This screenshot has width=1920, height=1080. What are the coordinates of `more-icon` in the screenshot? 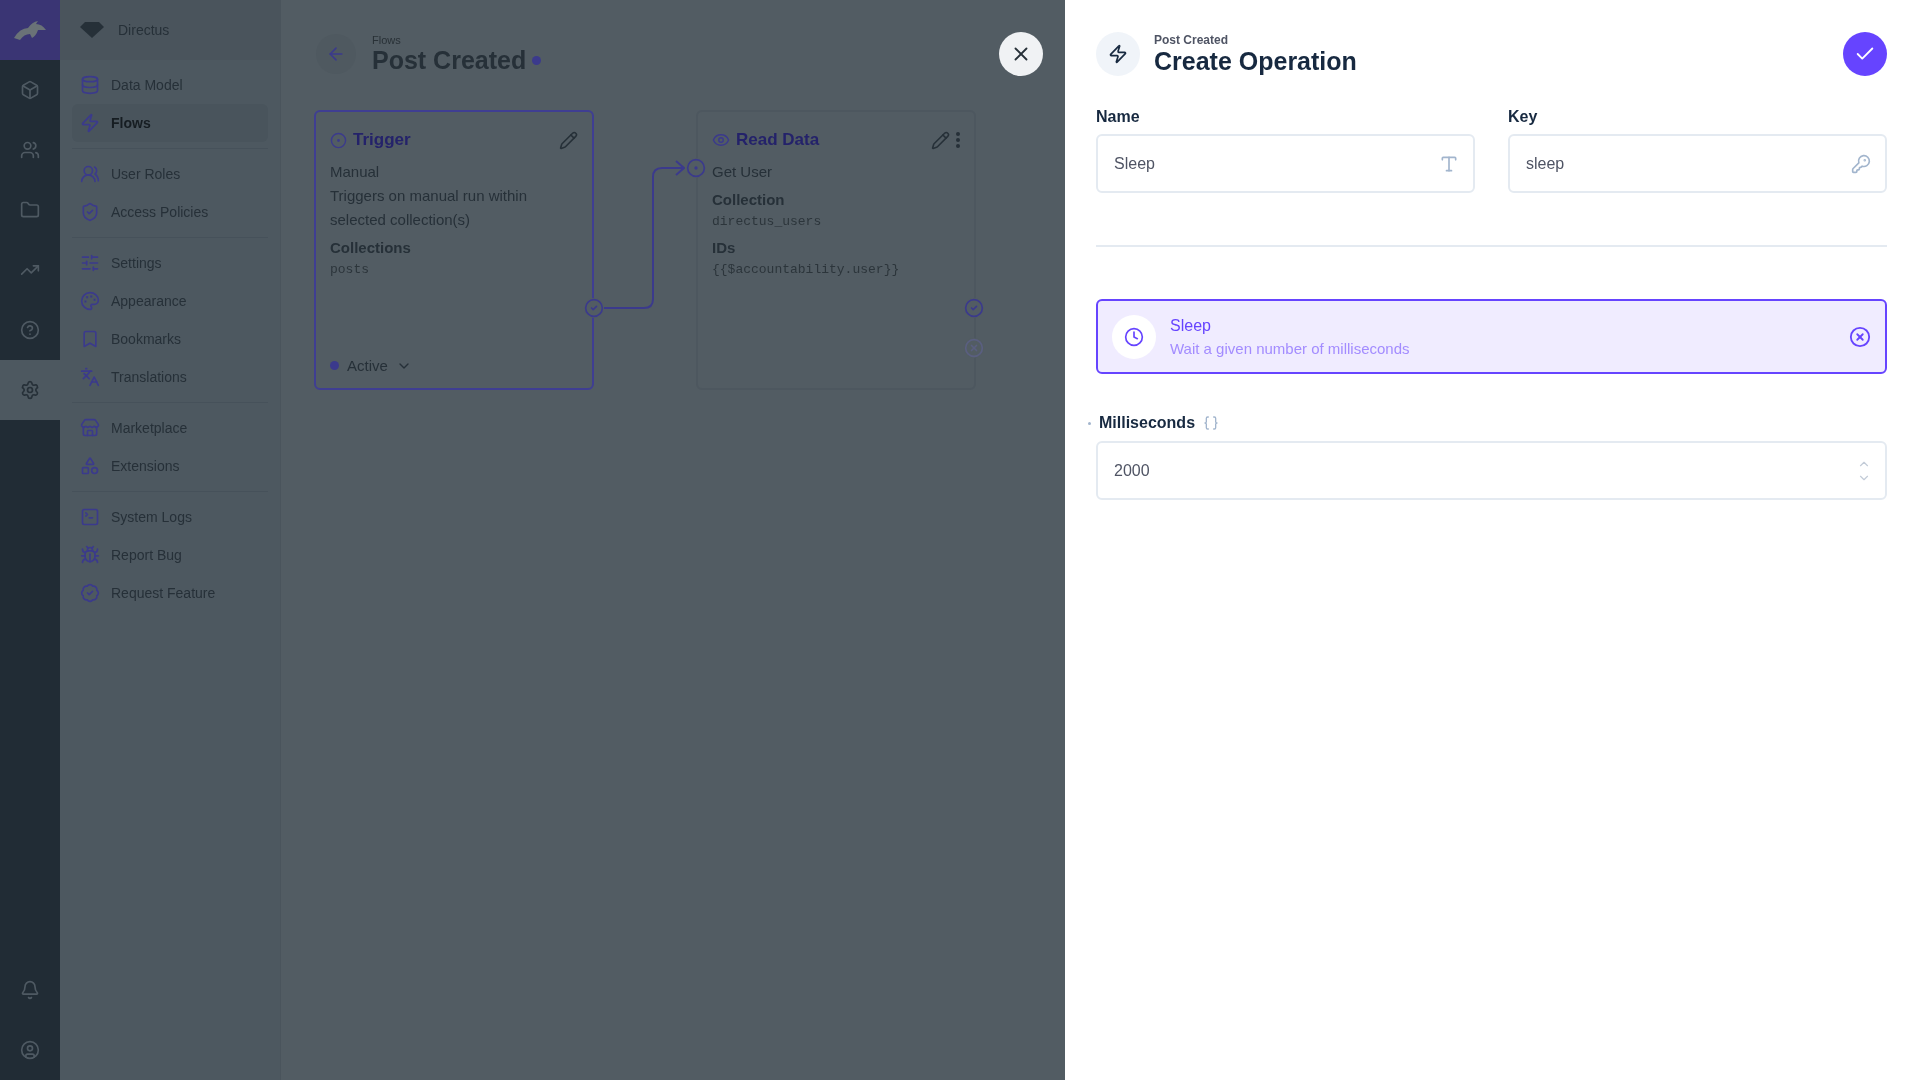 It's located at (958, 140).